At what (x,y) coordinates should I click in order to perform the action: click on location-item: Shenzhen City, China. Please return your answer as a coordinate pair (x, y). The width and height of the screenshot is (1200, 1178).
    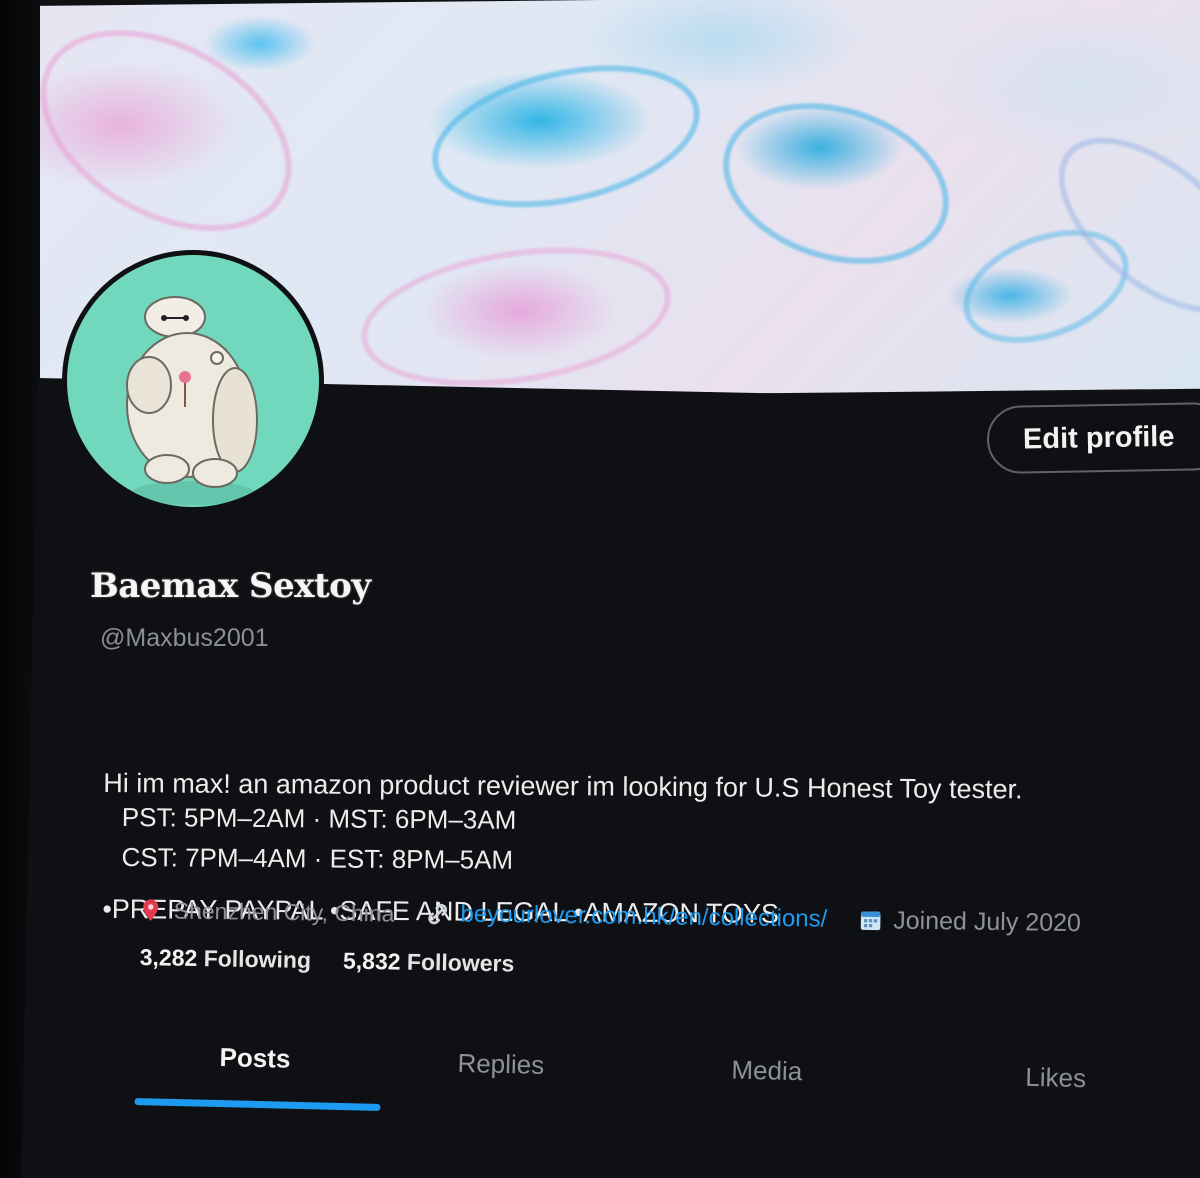
    Looking at the image, I should click on (266, 911).